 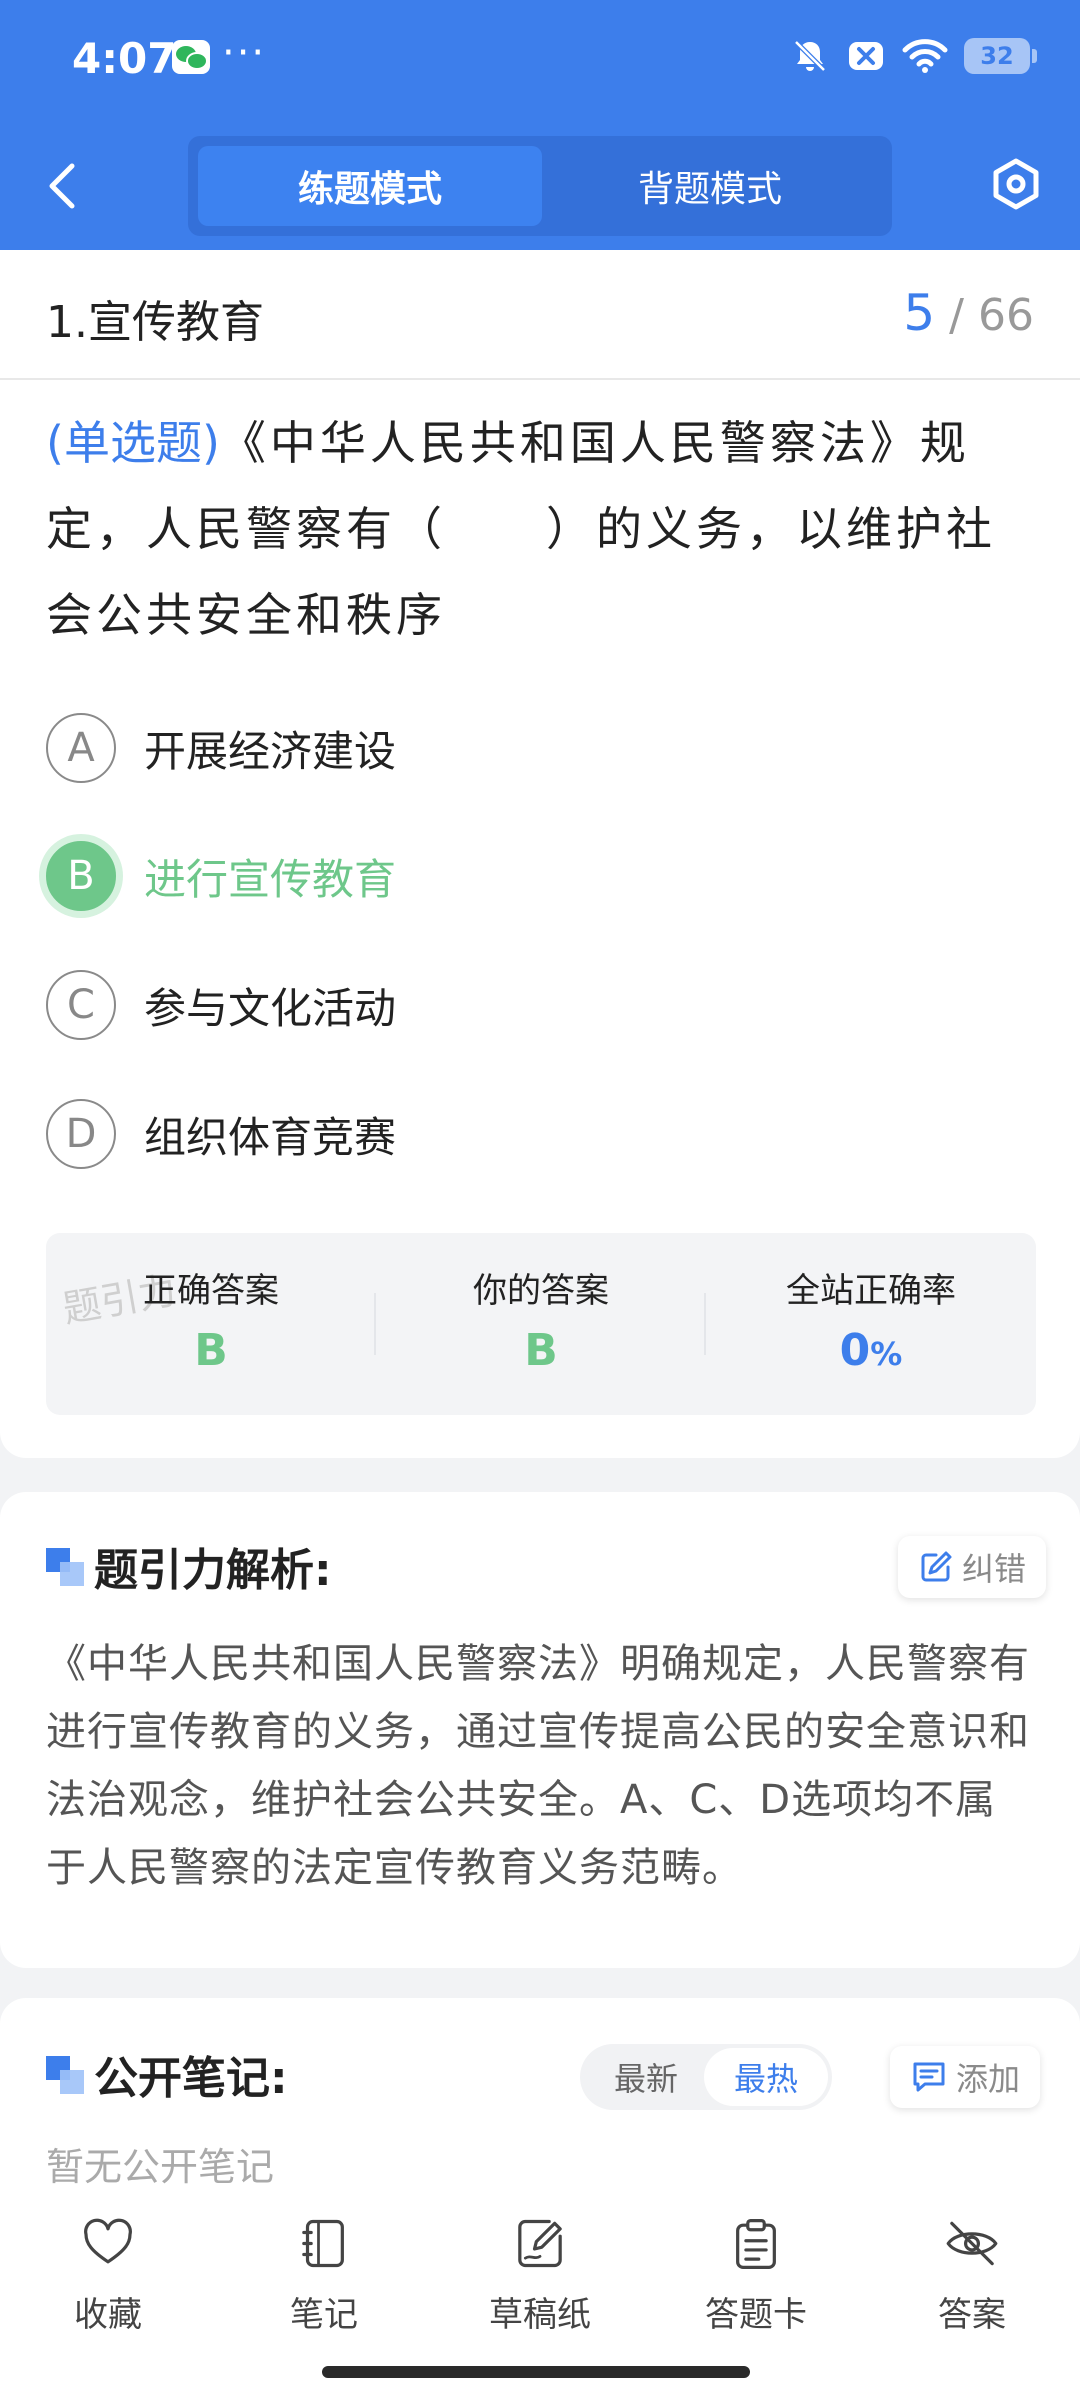 I want to click on wechat-notification-icon, so click(x=191, y=57).